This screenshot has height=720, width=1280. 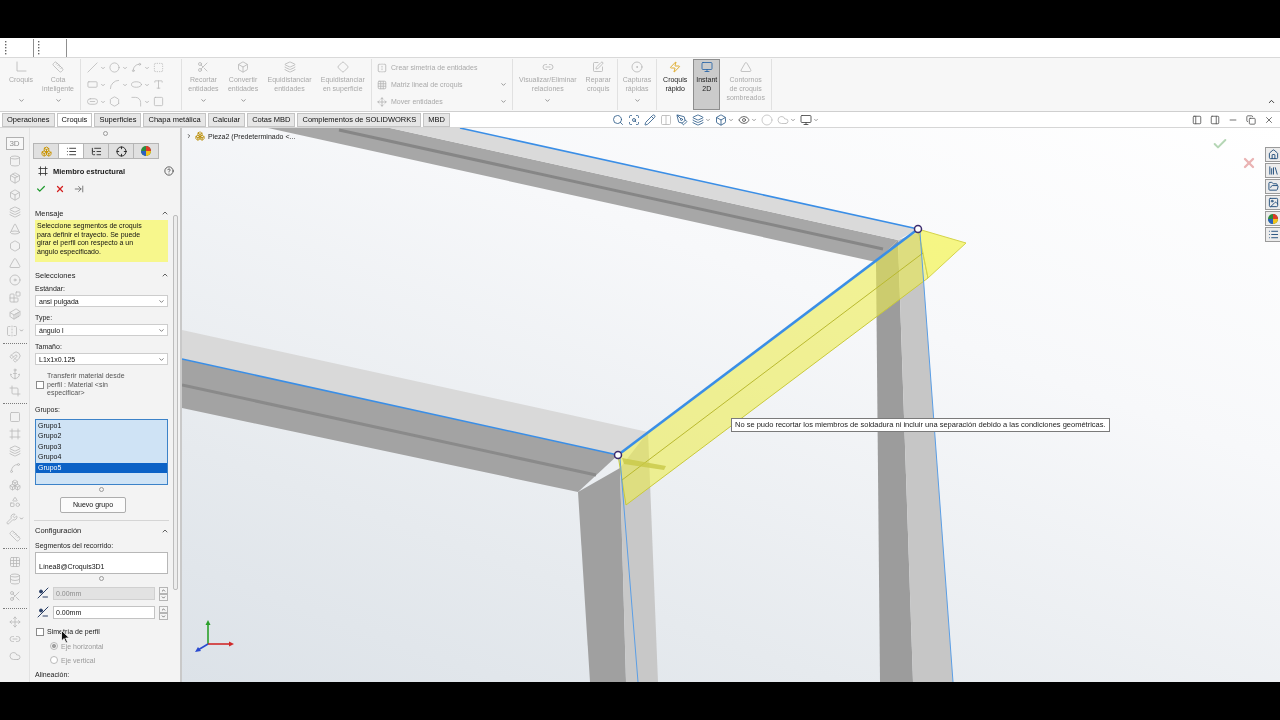 I want to click on container-icon, so click(x=14, y=313).